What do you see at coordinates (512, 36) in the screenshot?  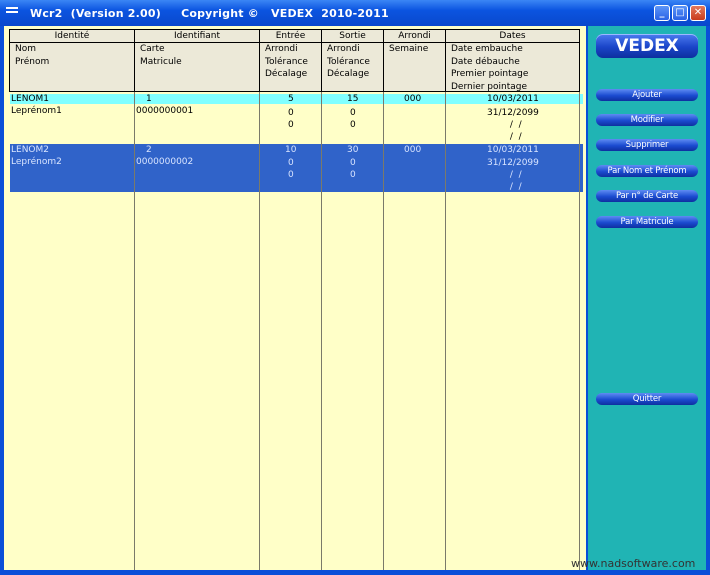 I see `col-caption: Dates` at bounding box center [512, 36].